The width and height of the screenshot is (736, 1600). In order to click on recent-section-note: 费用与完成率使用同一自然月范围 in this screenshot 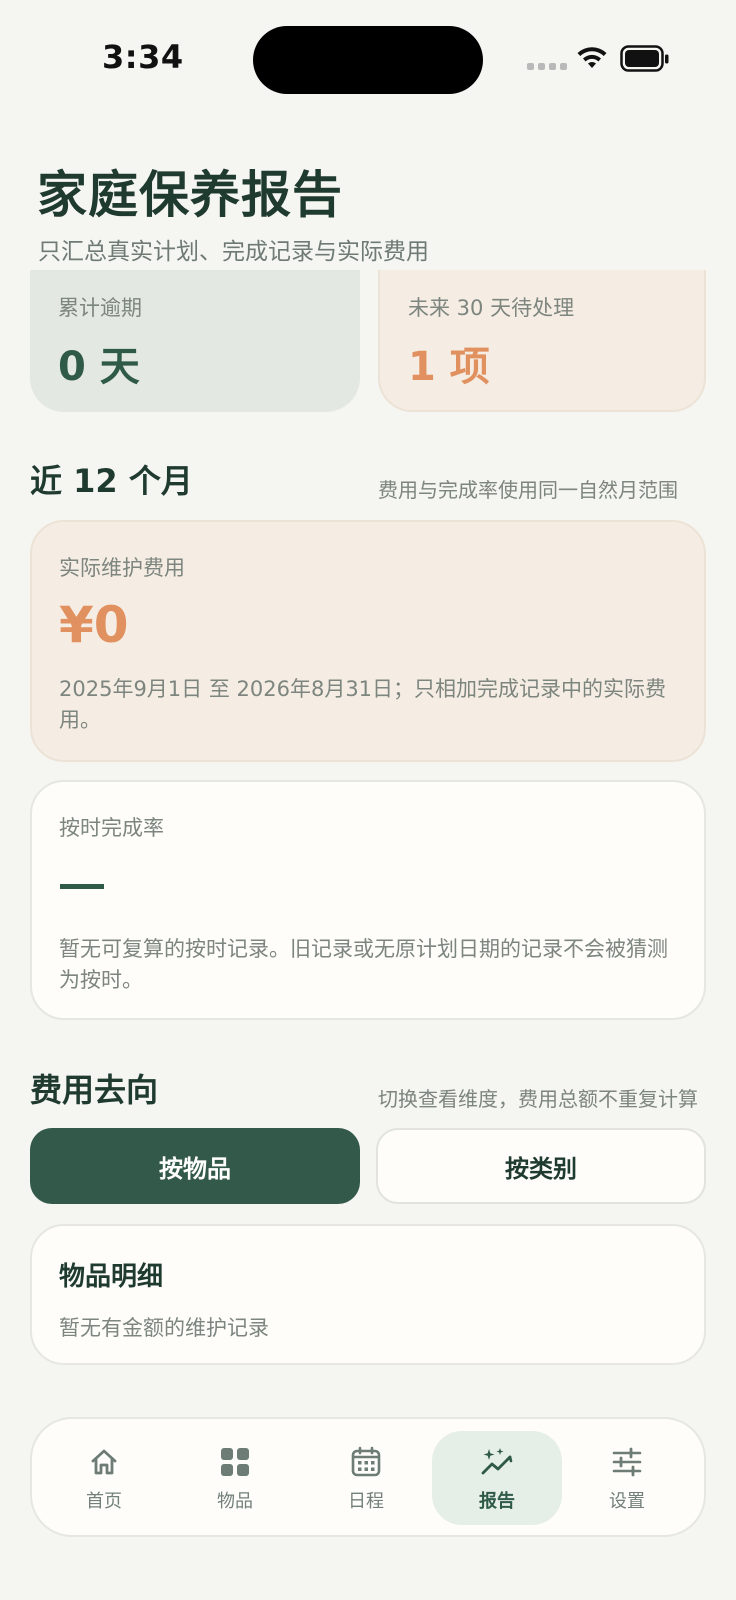, I will do `click(528, 490)`.